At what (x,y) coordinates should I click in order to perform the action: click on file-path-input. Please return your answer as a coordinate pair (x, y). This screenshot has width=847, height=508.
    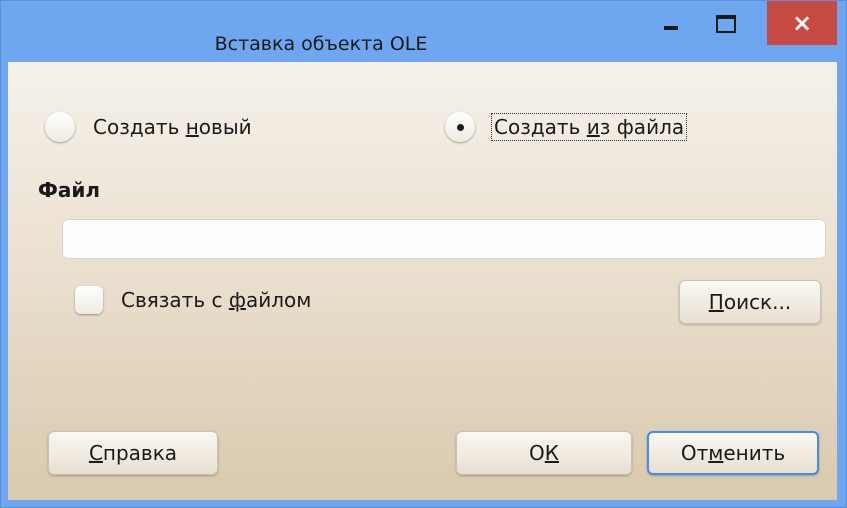
    Looking at the image, I should click on (444, 239).